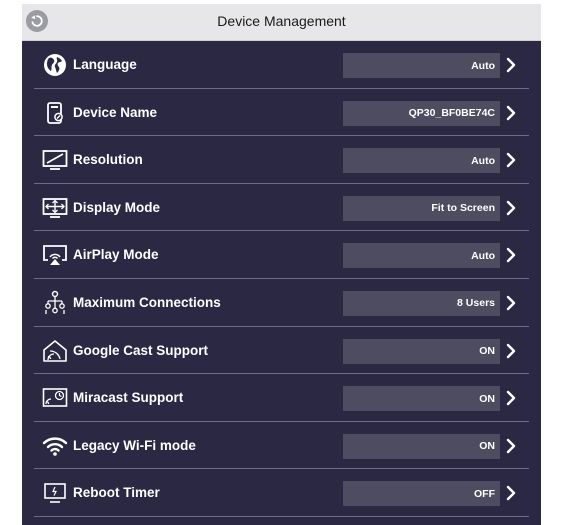 The height and width of the screenshot is (525, 570). I want to click on setting-value-box: Fit to Screen, so click(421, 208).